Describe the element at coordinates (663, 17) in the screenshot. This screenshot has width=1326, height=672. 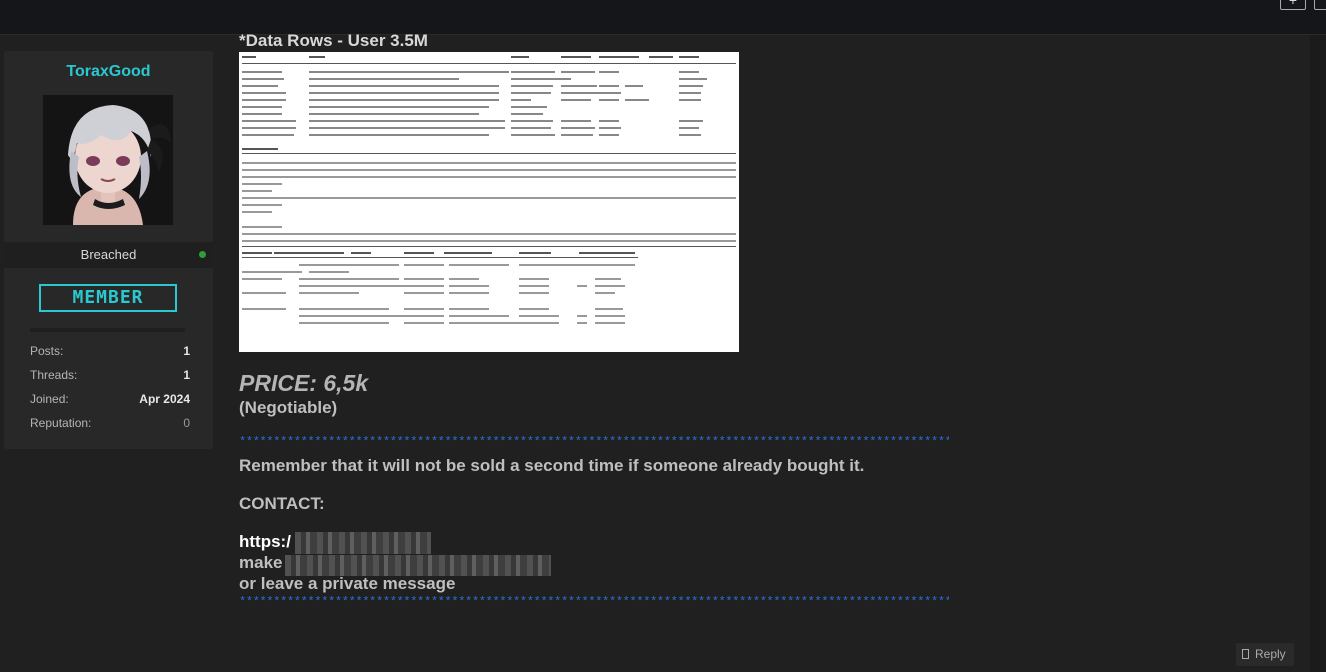
I see `top-bar: +` at that location.